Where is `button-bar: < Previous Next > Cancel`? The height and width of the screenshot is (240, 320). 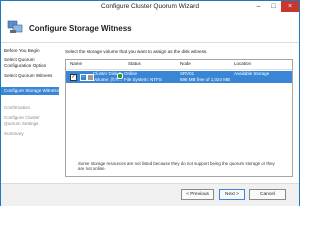 button-bar: < Previous Next > Cancel is located at coordinates (150, 194).